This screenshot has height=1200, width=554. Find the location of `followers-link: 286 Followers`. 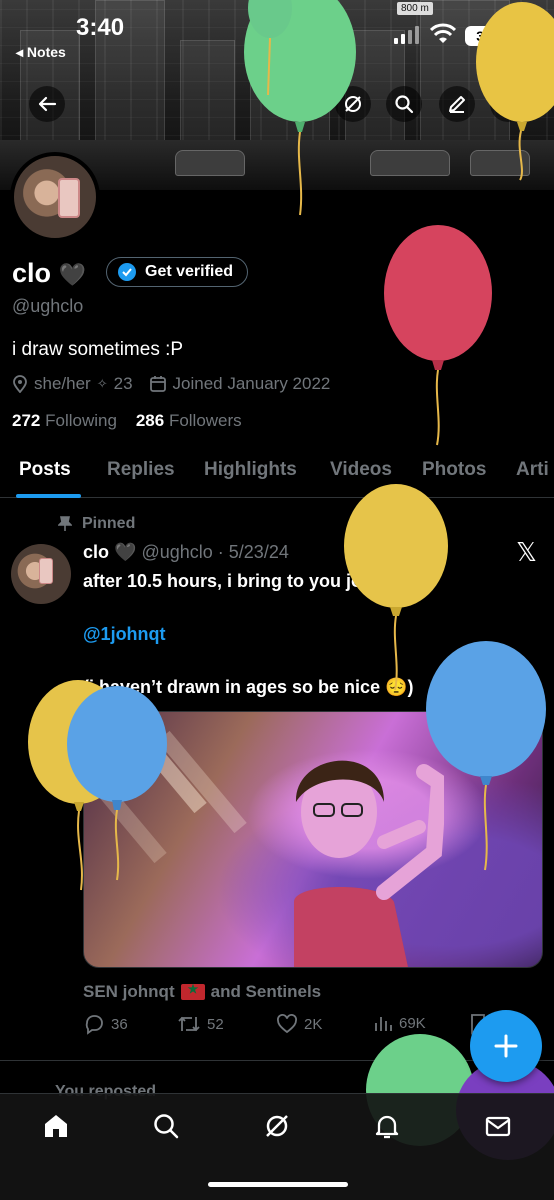

followers-link: 286 Followers is located at coordinates (189, 420).